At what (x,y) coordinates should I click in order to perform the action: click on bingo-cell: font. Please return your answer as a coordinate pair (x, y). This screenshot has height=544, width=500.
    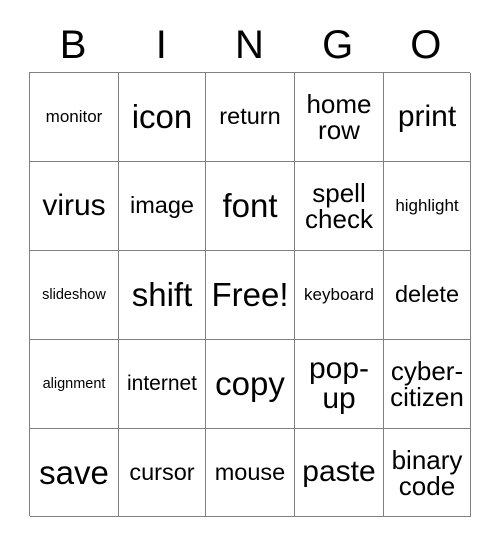
    Looking at the image, I should click on (250, 206).